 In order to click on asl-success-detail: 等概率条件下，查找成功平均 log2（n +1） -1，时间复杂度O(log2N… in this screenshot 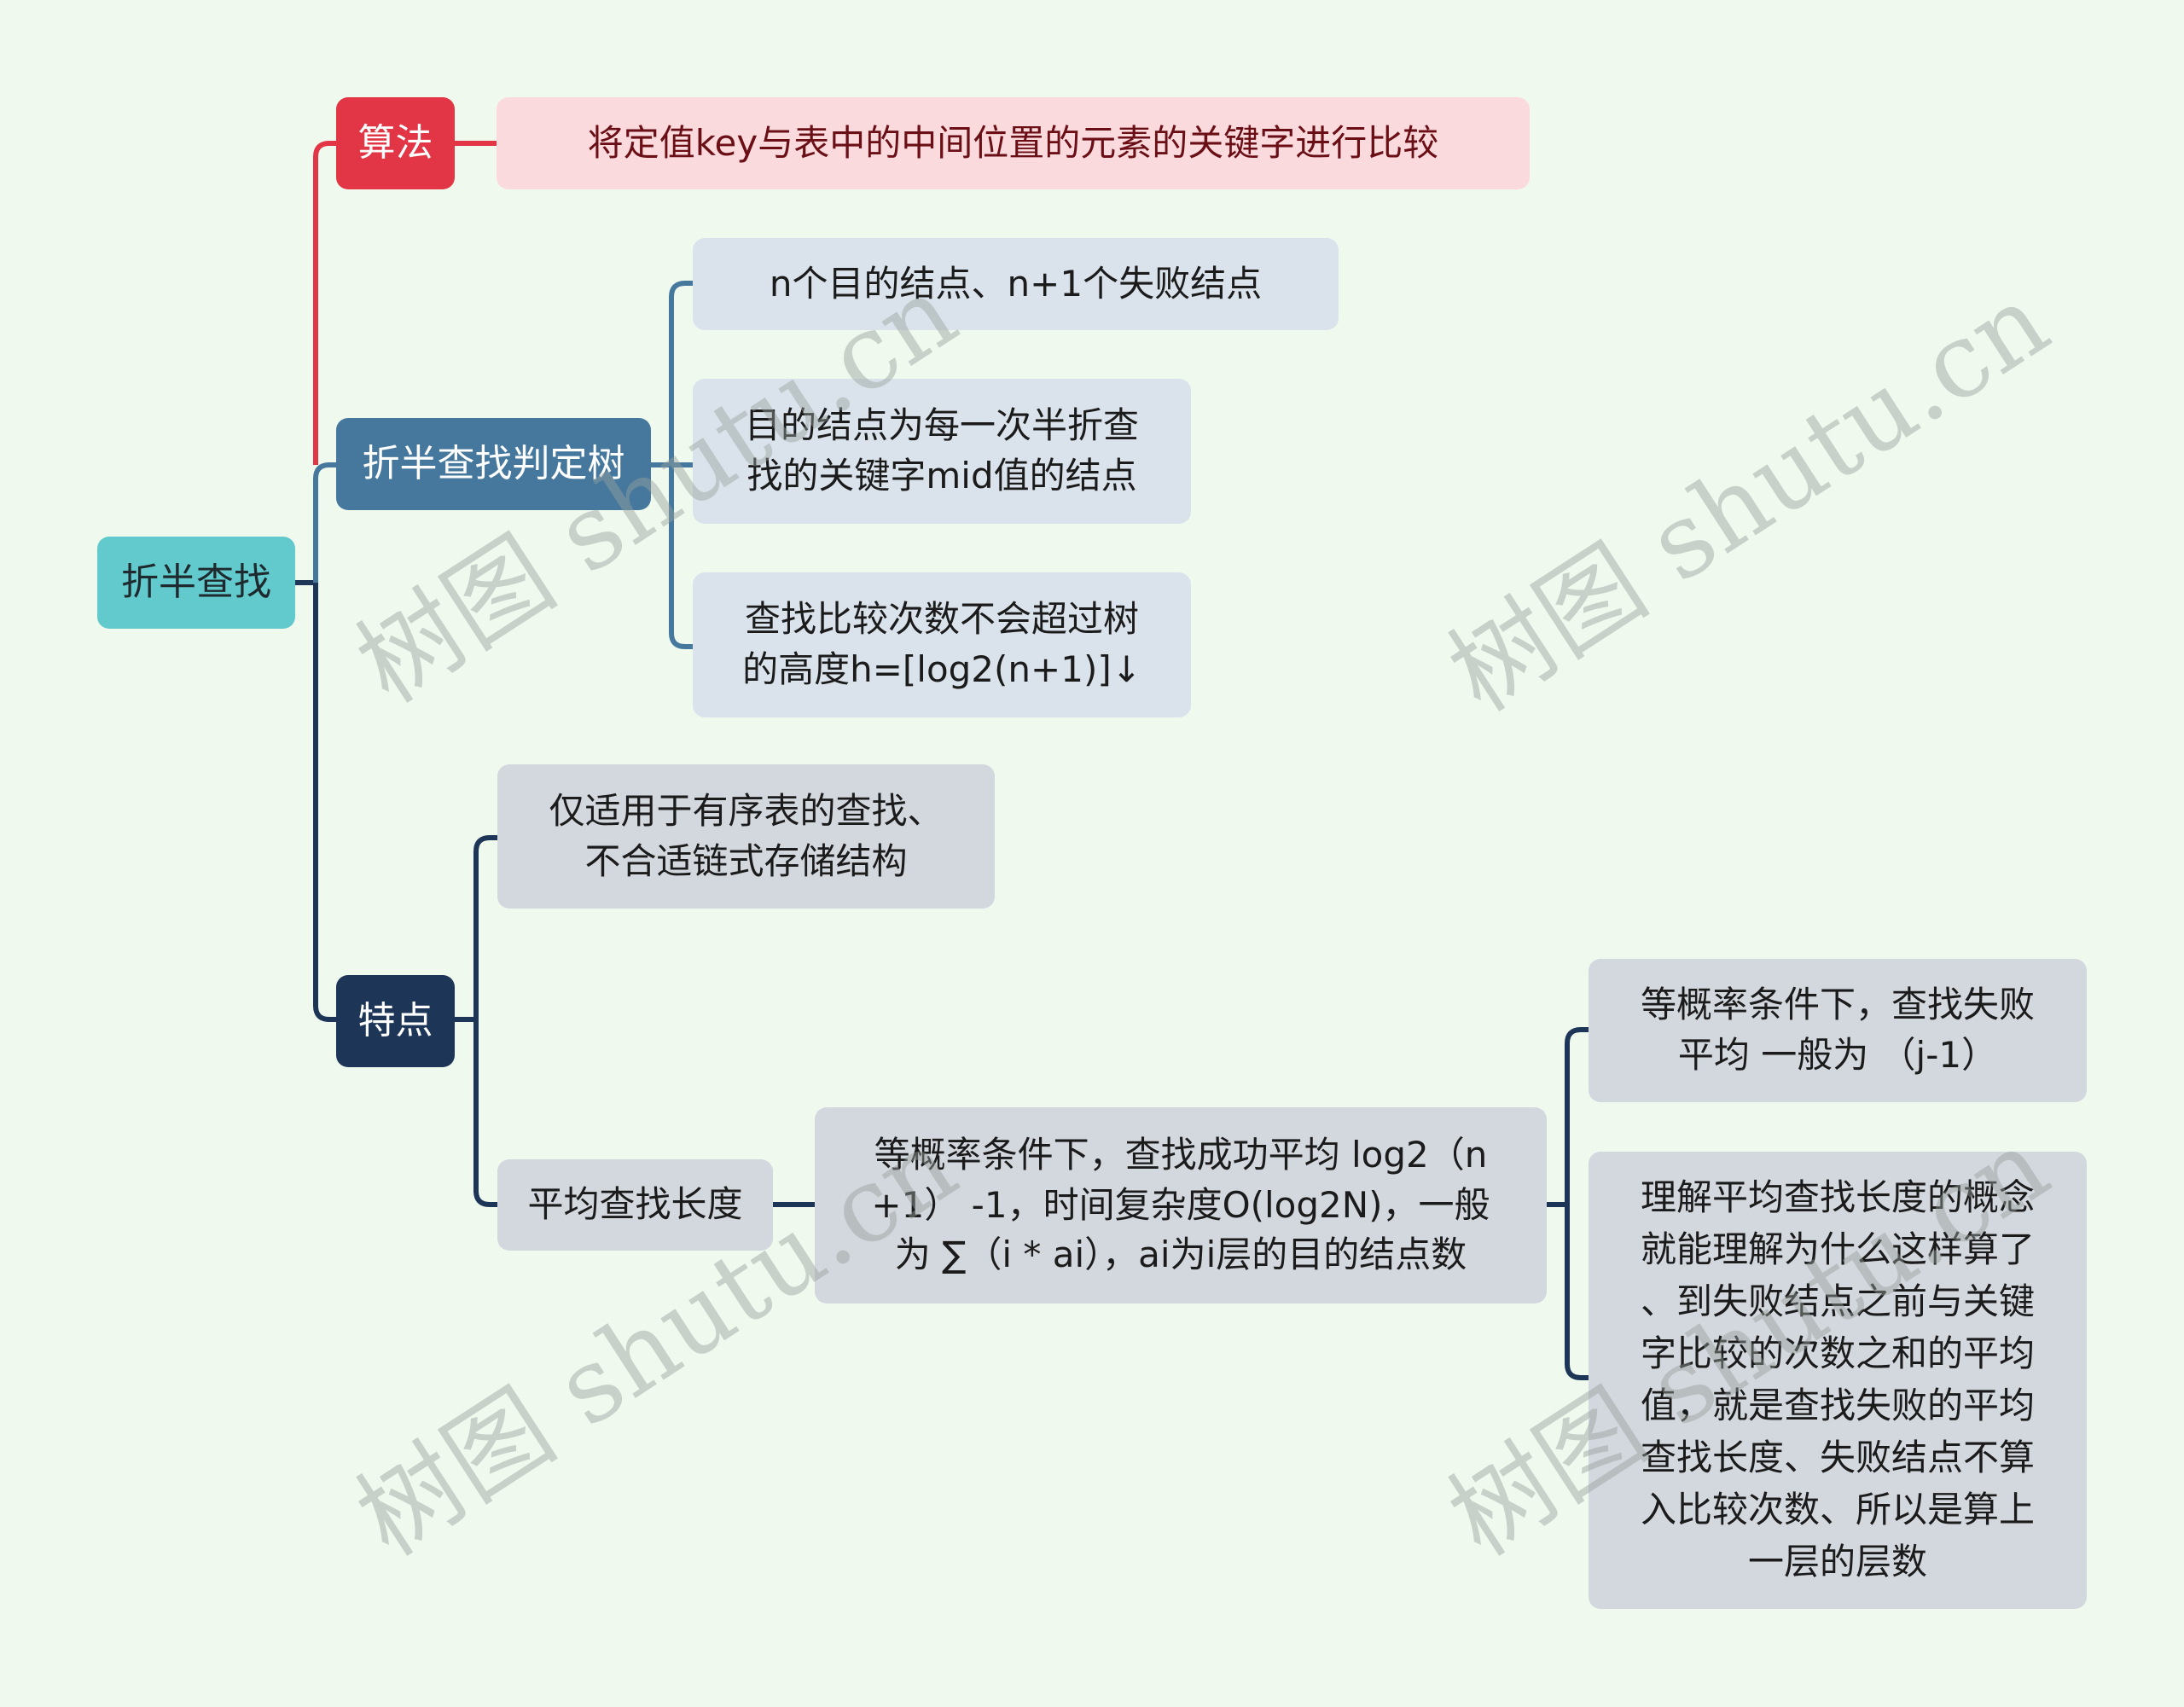, I will do `click(1181, 1205)`.